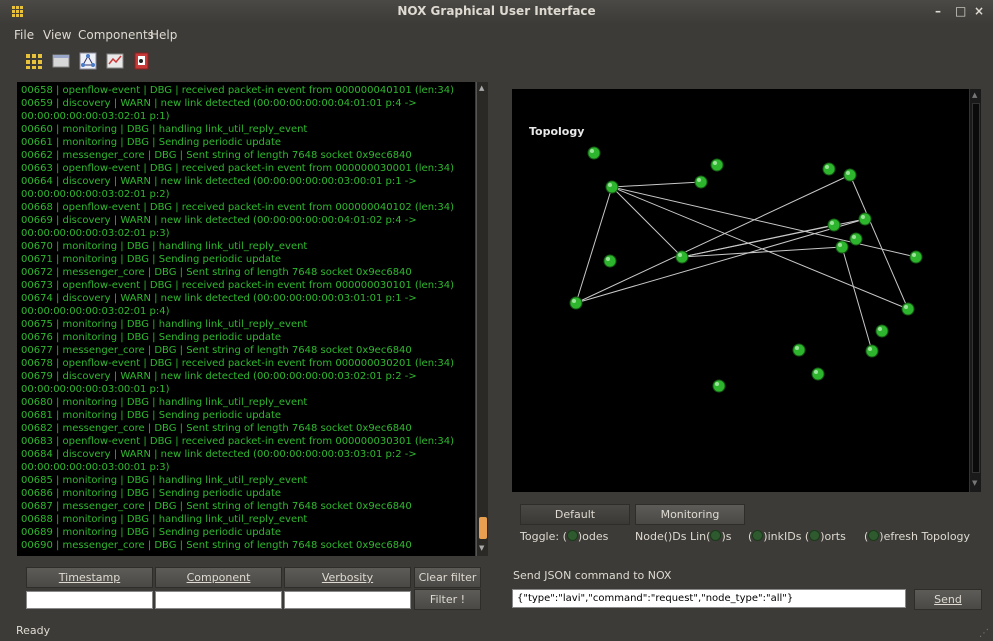 Image resolution: width=993 pixels, height=641 pixels. What do you see at coordinates (116, 35) in the screenshot?
I see `menu-components: Components` at bounding box center [116, 35].